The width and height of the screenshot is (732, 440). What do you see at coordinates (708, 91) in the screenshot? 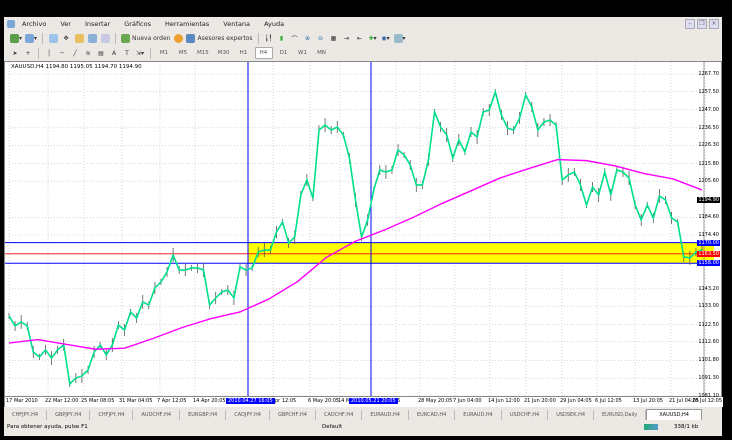
I see `price-tick-label: 1257.50` at bounding box center [708, 91].